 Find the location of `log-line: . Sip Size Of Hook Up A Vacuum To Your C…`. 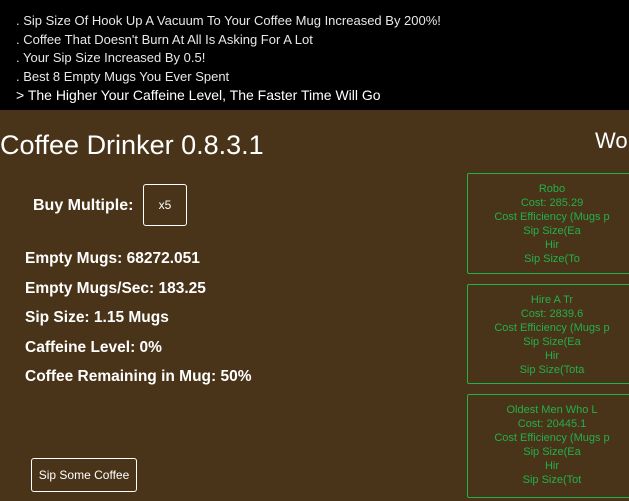

log-line: . Sip Size Of Hook Up A Vacuum To Your C… is located at coordinates (228, 20).